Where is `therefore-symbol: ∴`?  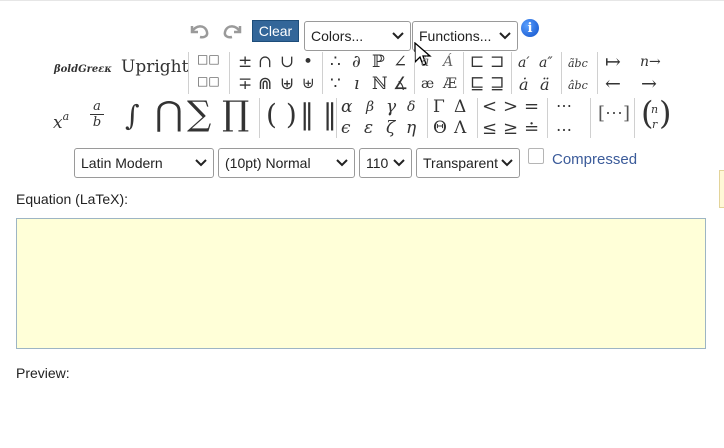
therefore-symbol: ∴ is located at coordinates (335, 62).